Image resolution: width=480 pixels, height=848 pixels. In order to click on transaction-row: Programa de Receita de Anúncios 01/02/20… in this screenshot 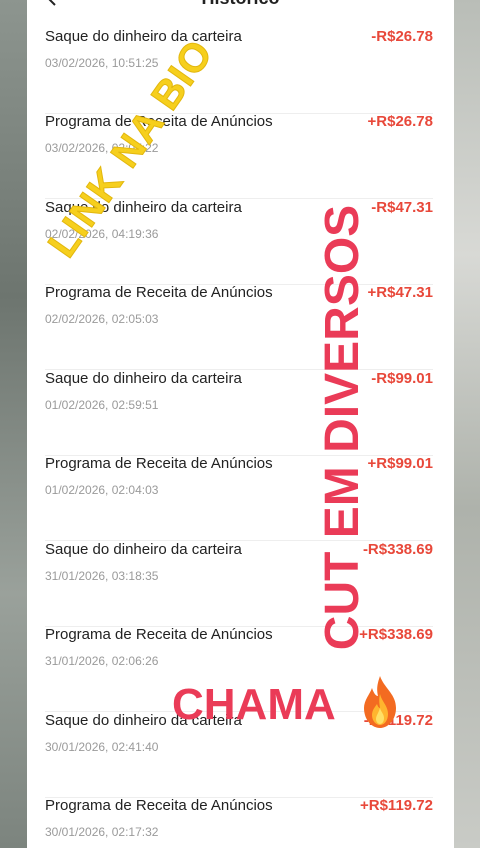, I will do `click(239, 498)`.